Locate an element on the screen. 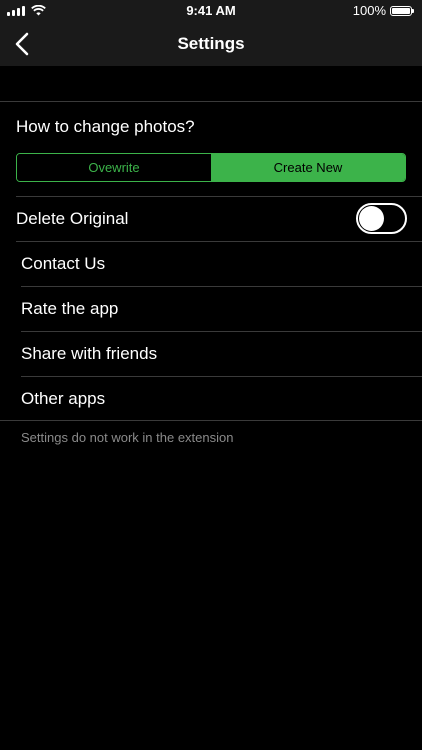  menu-item-other-apps: Other apps is located at coordinates (211, 399).